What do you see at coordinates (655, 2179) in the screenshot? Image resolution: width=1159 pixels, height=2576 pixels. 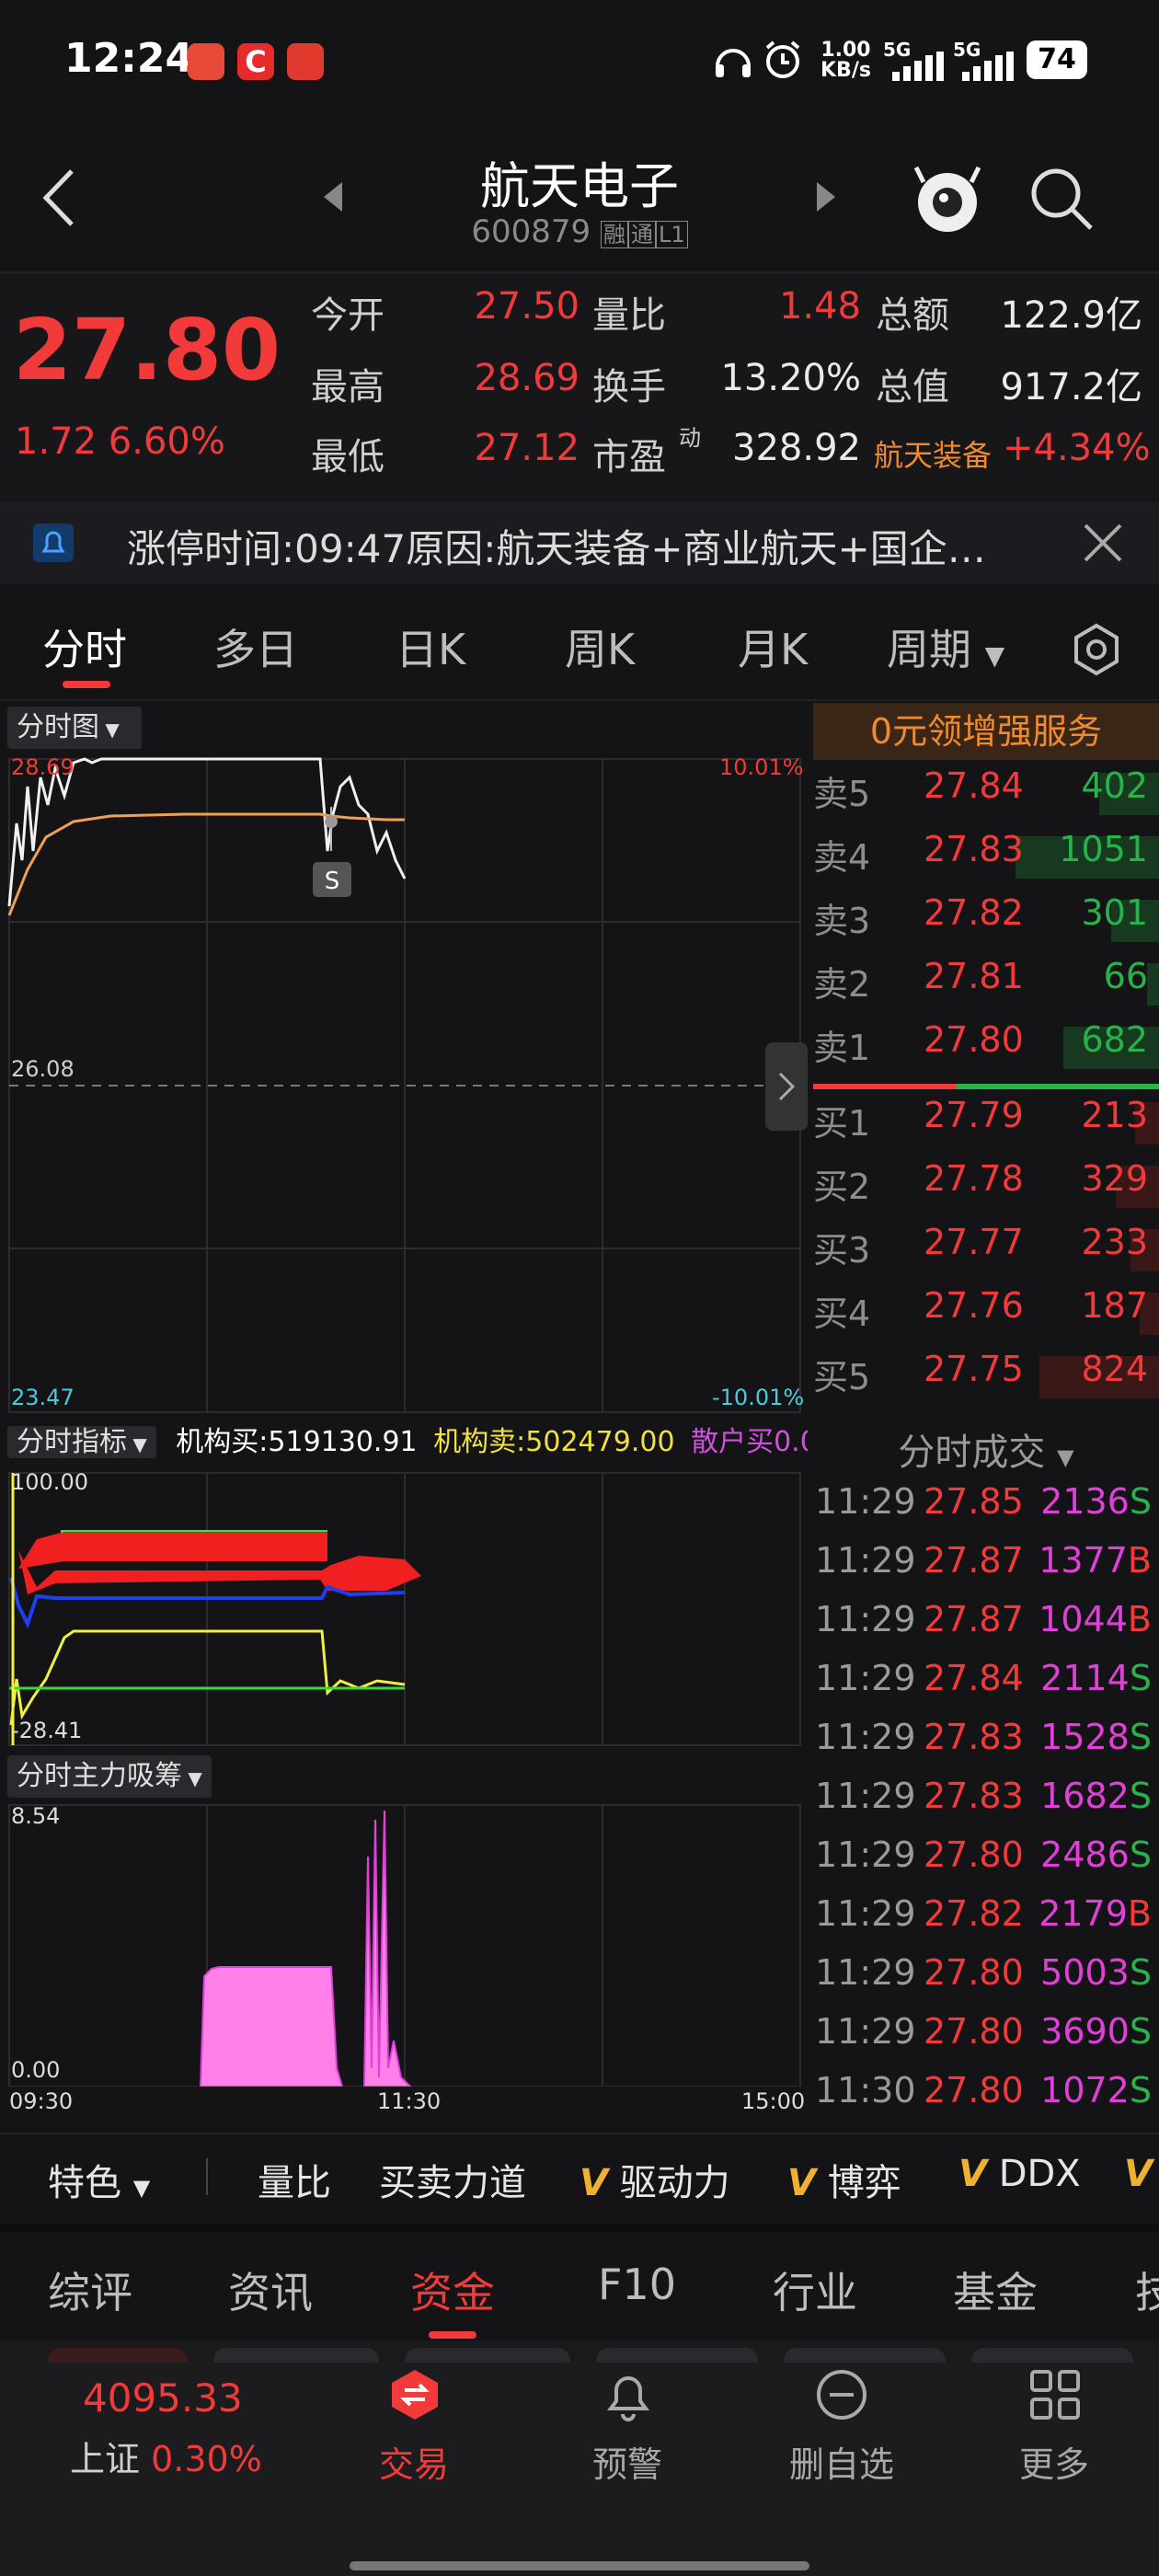 I see `tab-driving-force: V 驱动力` at bounding box center [655, 2179].